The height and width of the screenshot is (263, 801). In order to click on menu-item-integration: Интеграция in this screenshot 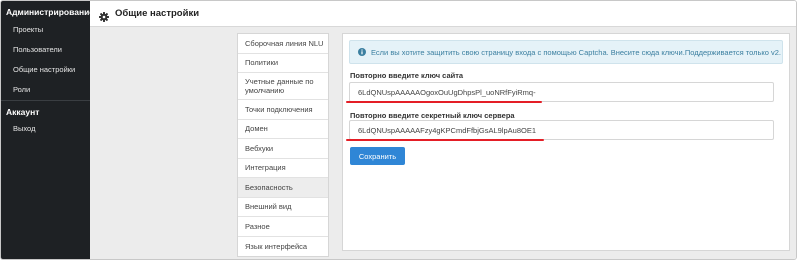, I will do `click(283, 168)`.